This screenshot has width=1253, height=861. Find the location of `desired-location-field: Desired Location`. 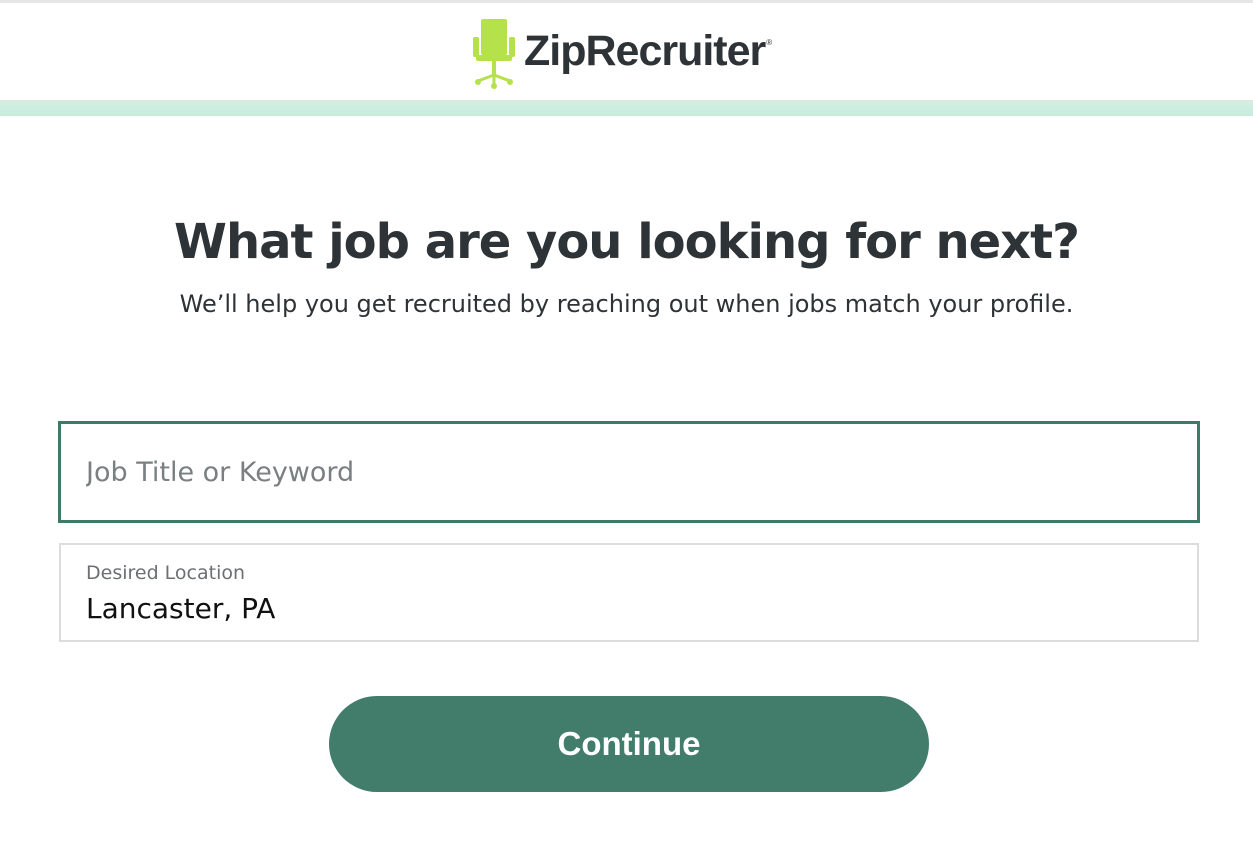

desired-location-field: Desired Location is located at coordinates (629, 592).